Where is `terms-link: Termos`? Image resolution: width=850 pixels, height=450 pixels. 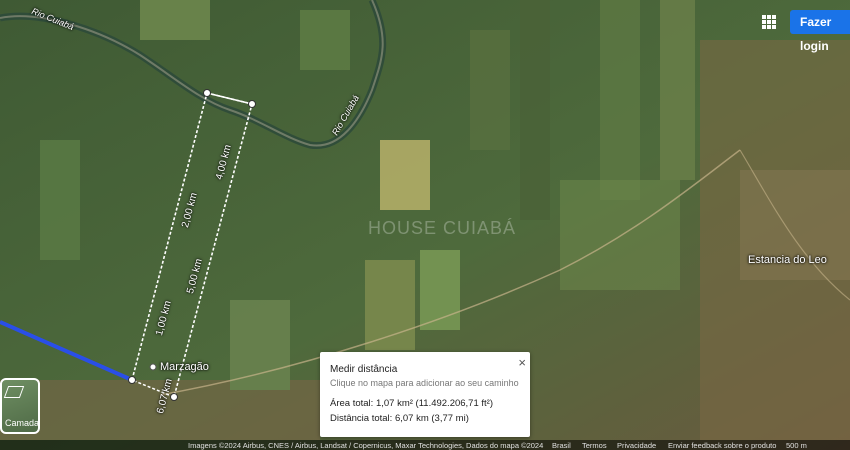
terms-link: Termos is located at coordinates (594, 445).